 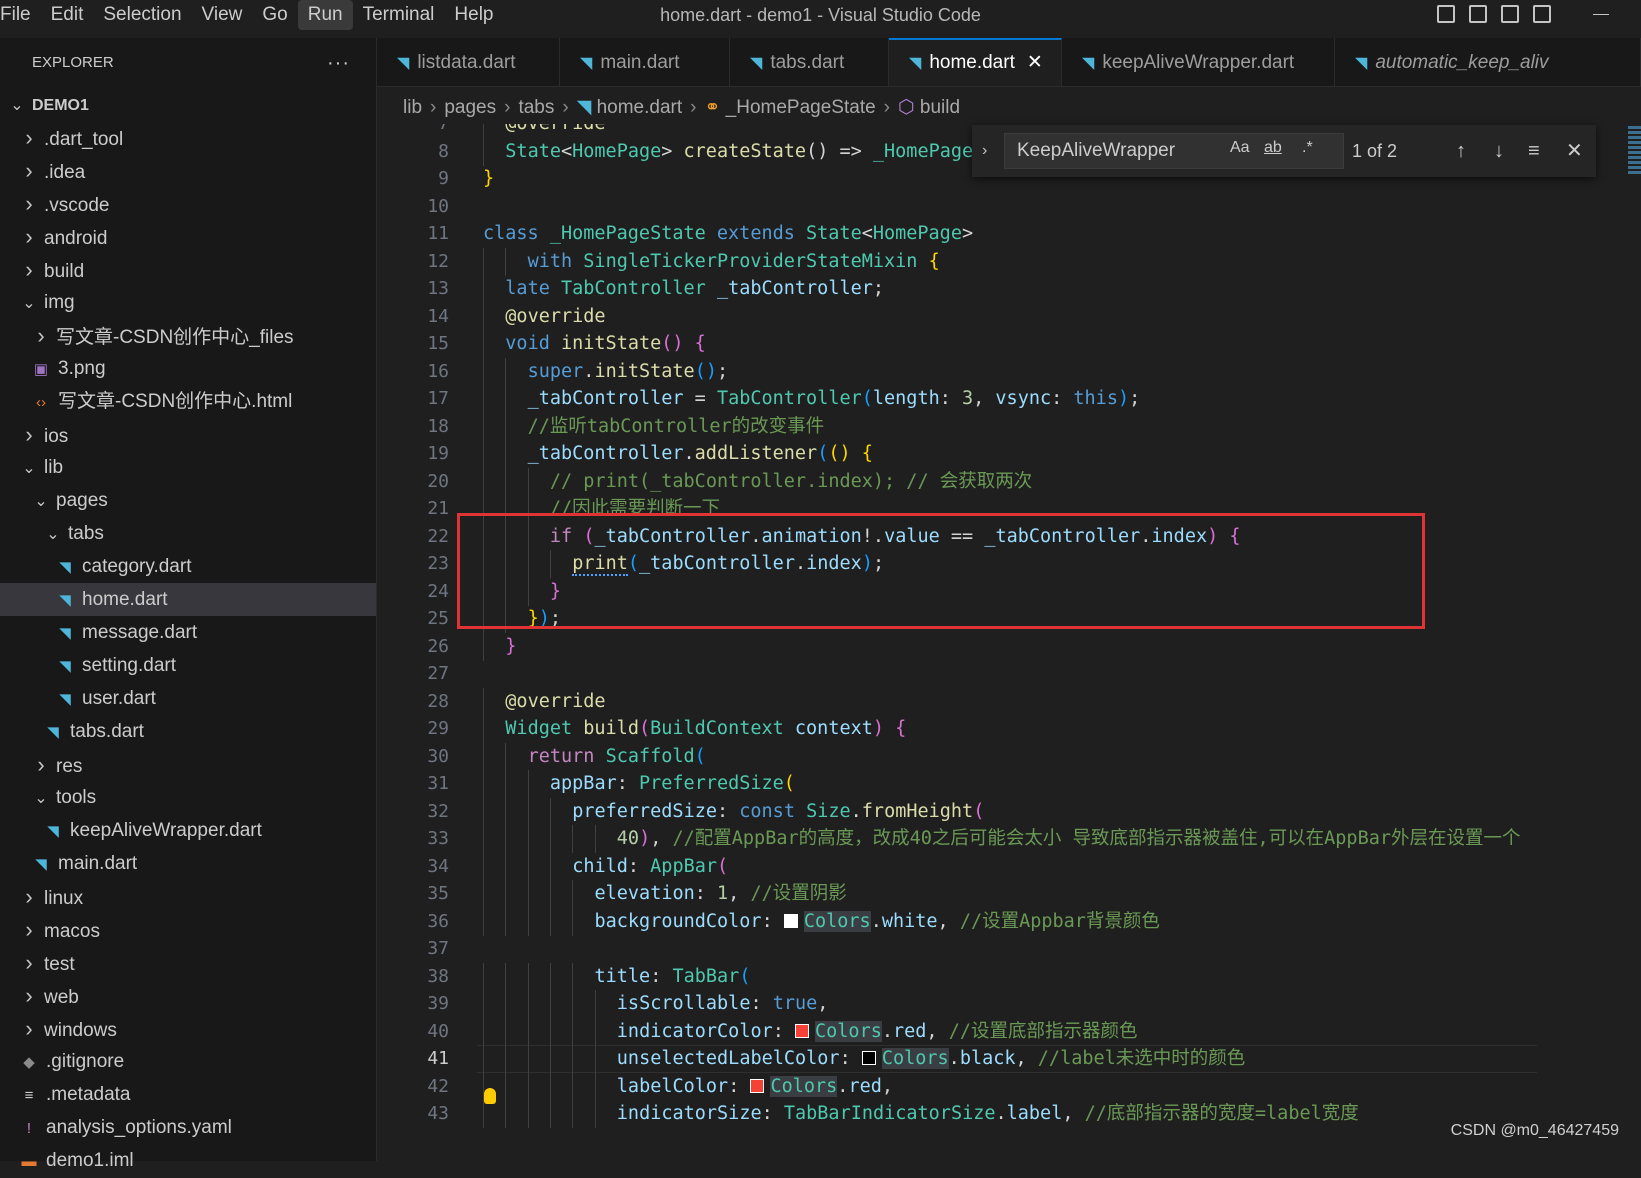 I want to click on previous-match-icon: ↑, so click(x=1461, y=151).